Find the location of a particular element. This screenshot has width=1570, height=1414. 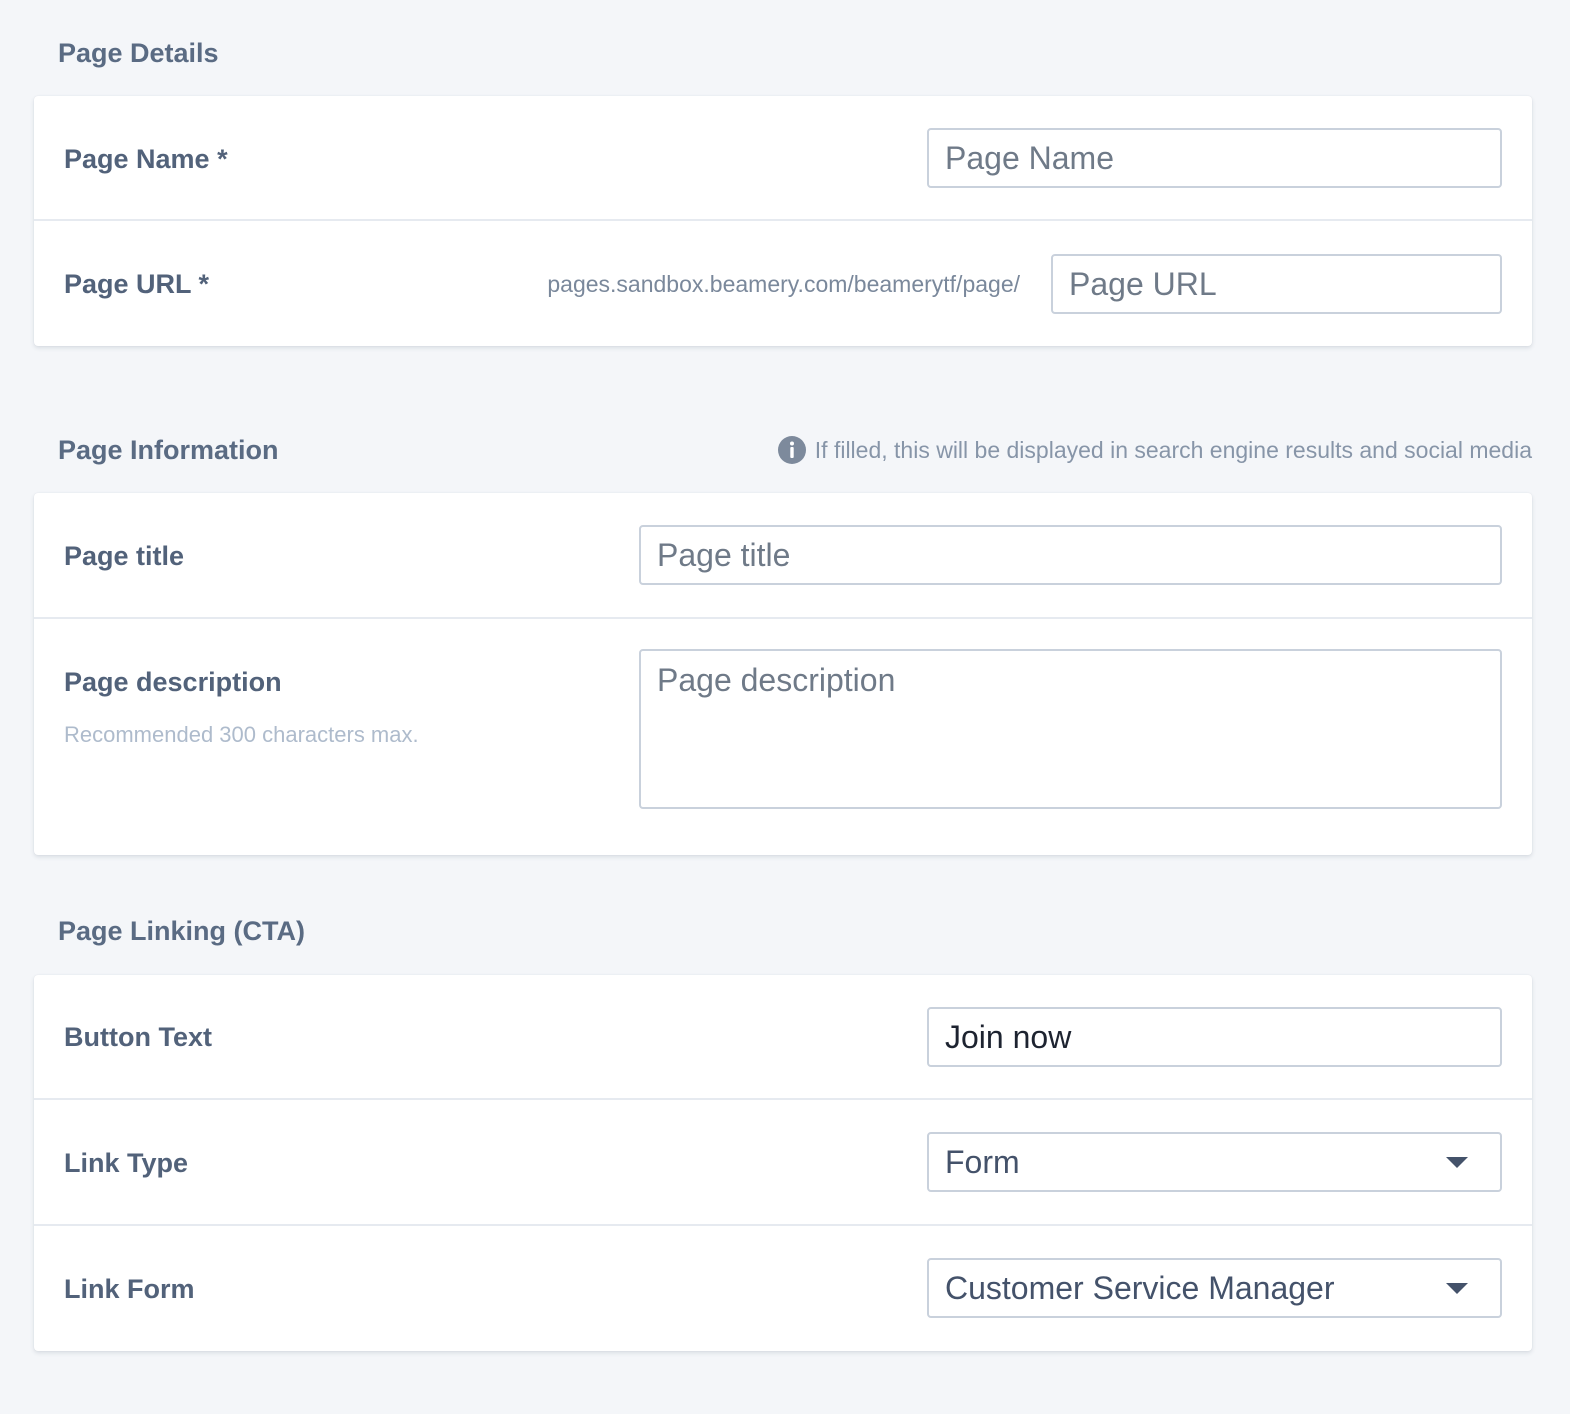

link-form-select: Customer Service Manager is located at coordinates (1214, 1288).